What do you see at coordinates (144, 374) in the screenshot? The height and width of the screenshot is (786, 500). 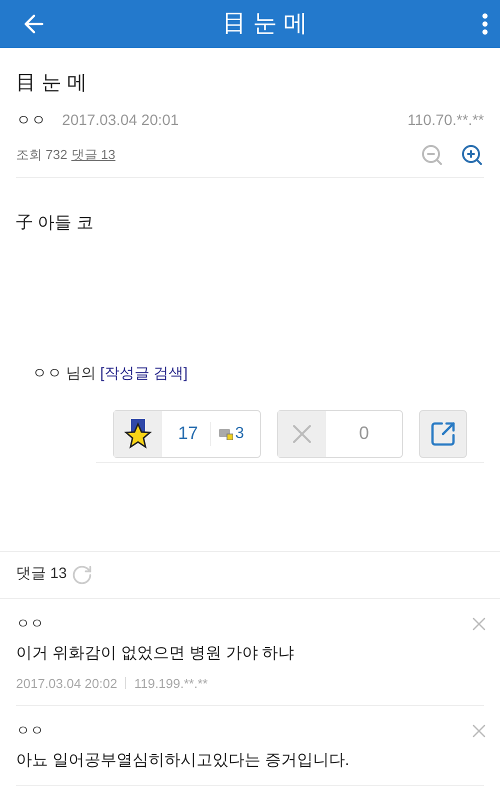 I see `author-search-link: [작성글 검색]` at bounding box center [144, 374].